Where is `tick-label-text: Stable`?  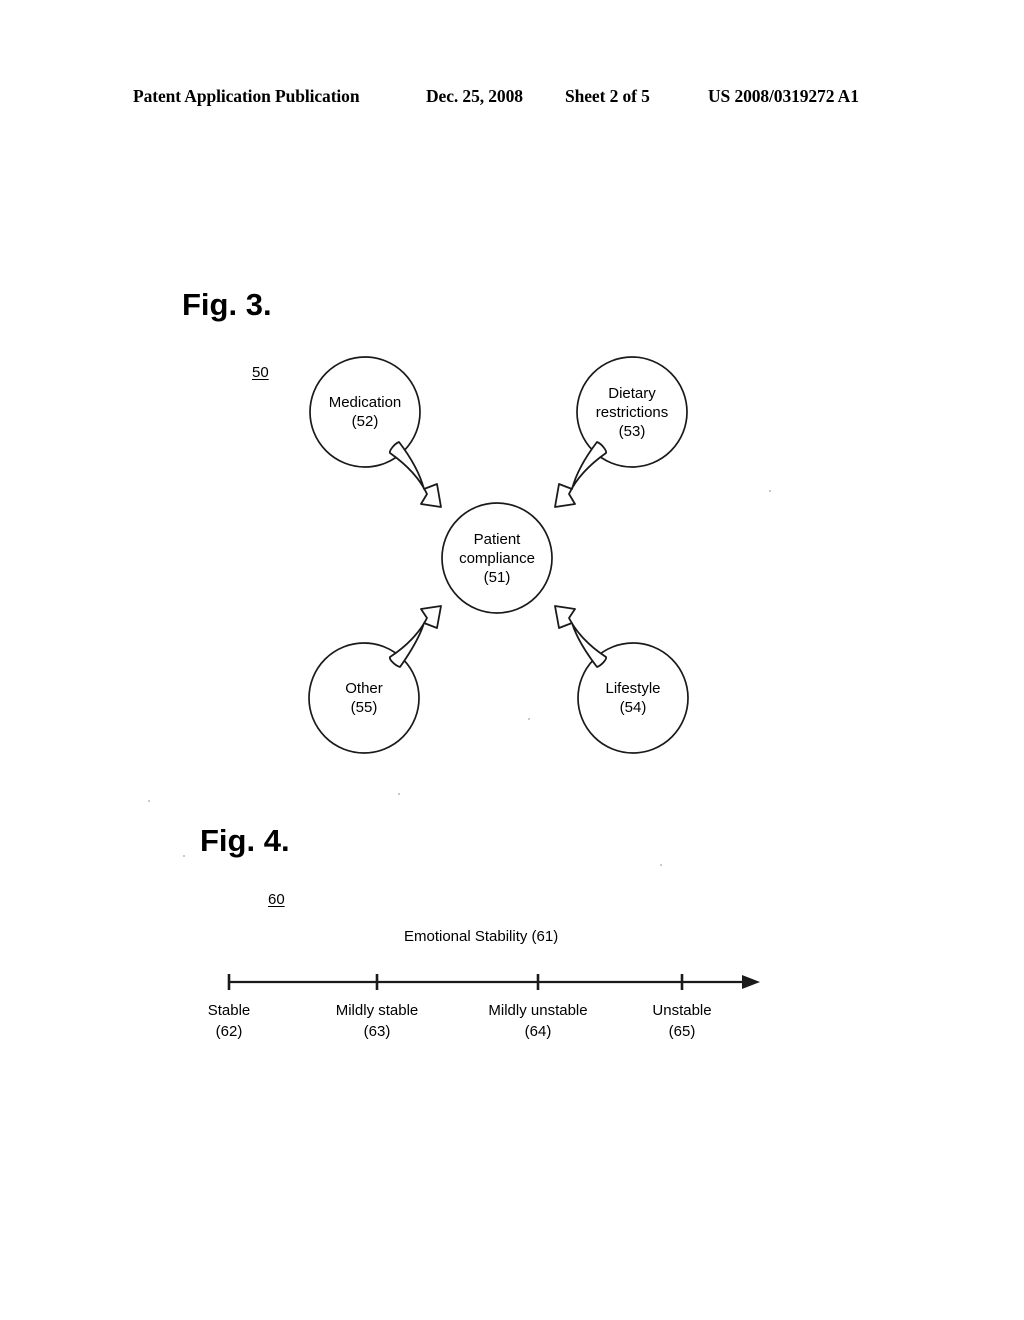
tick-label-text: Stable is located at coordinates (229, 1010).